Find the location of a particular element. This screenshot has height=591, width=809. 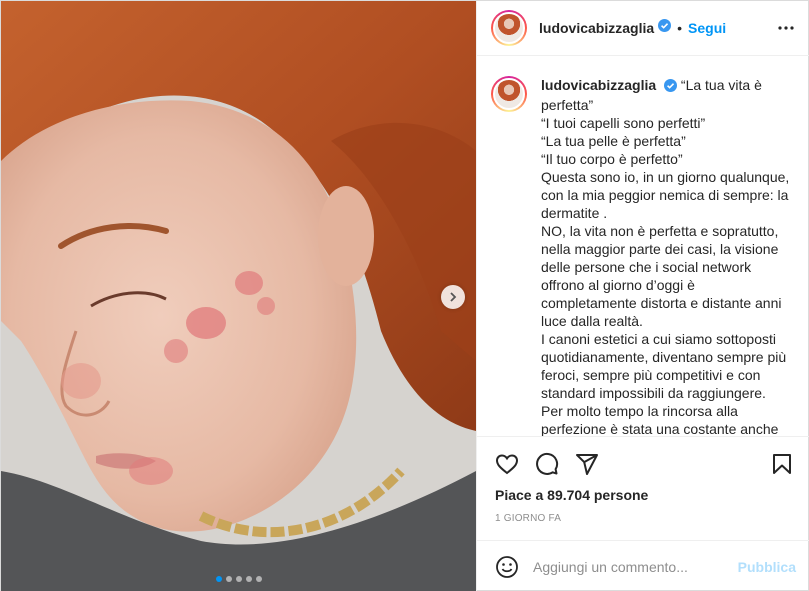

share-icon is located at coordinates (587, 464).